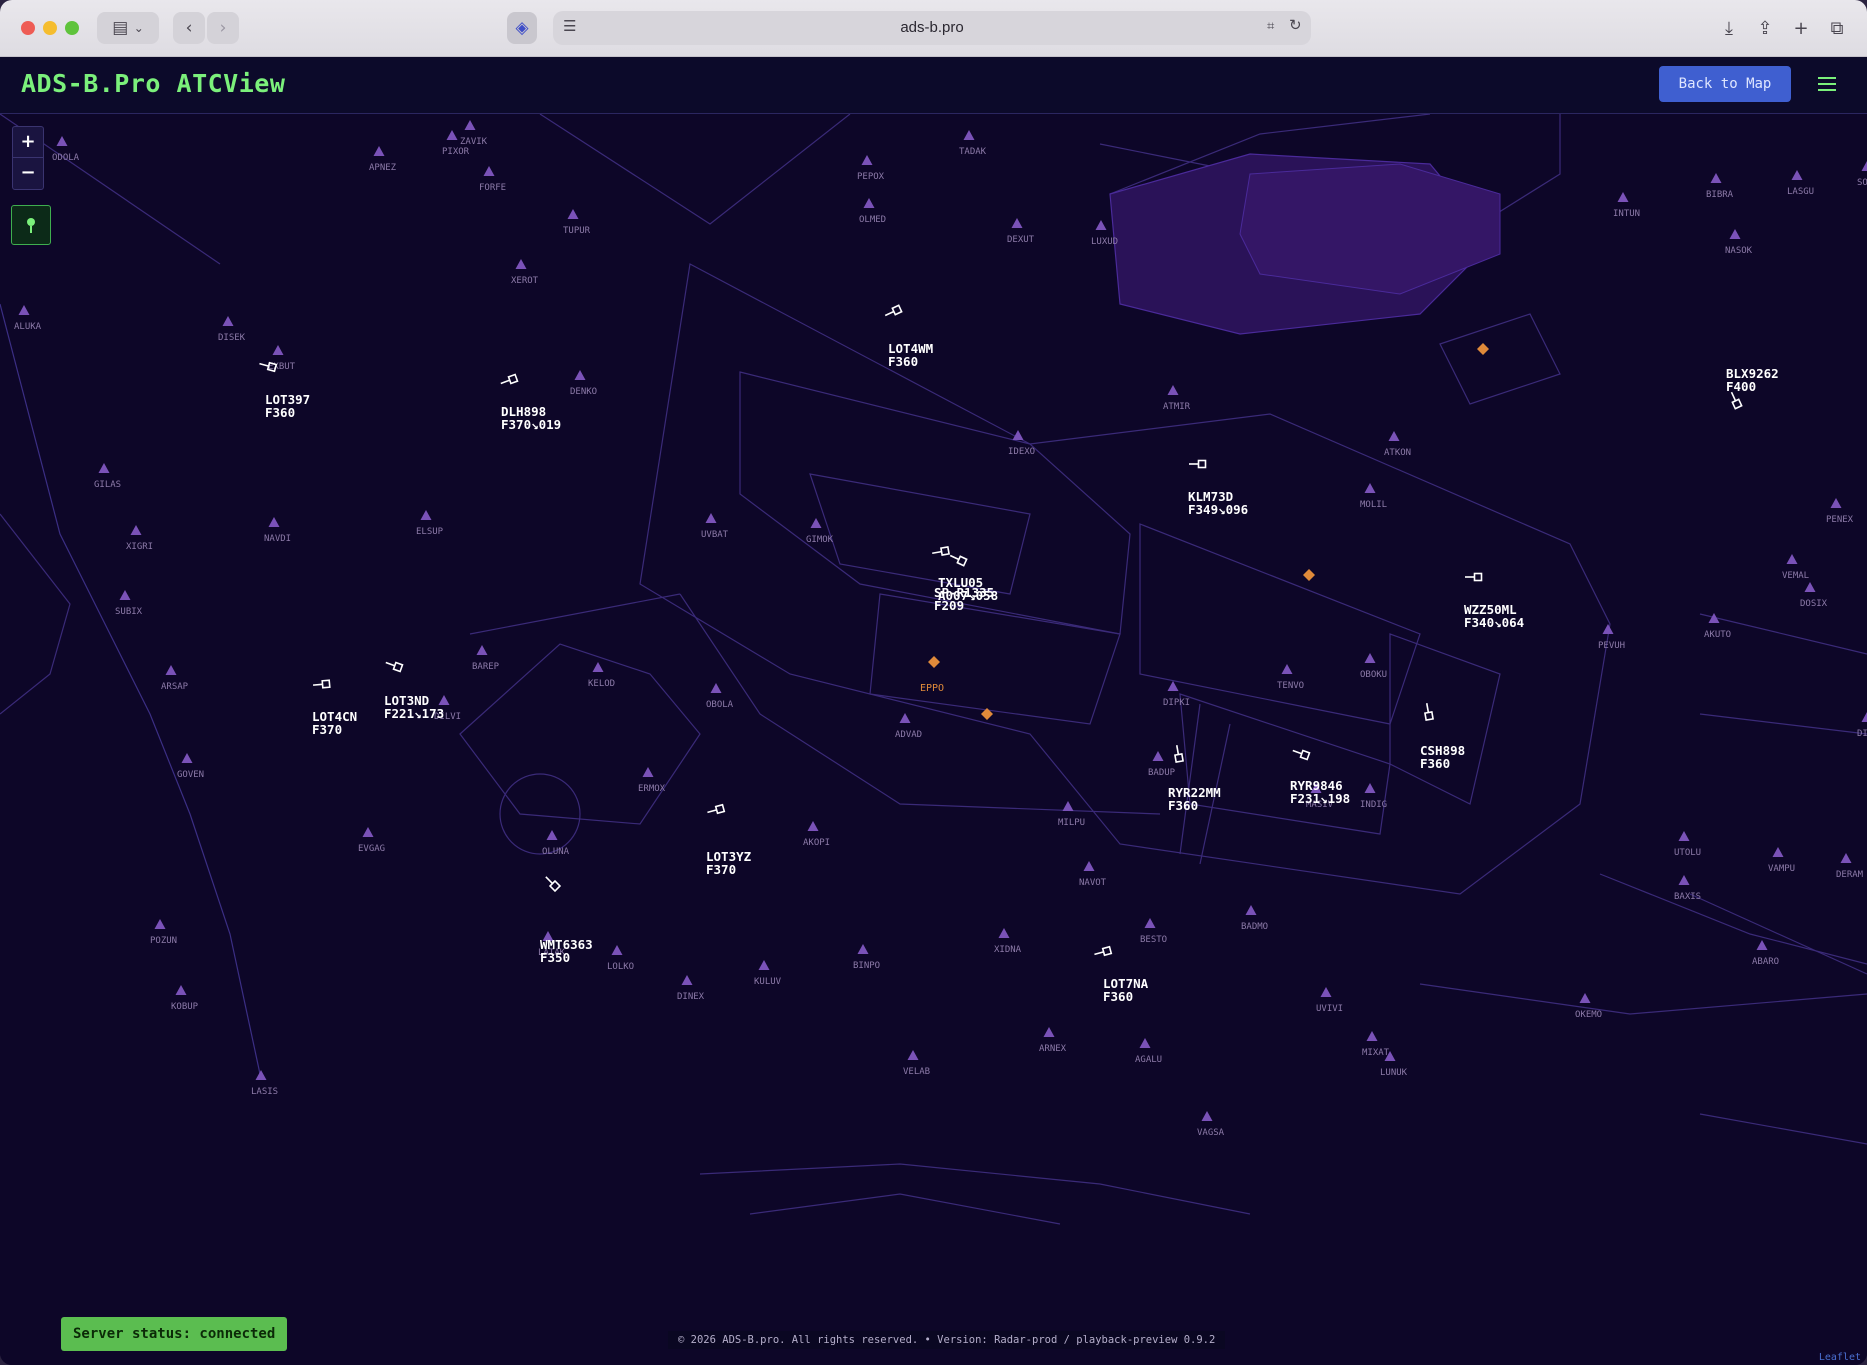 The height and width of the screenshot is (1365, 1867). Describe the element at coordinates (816, 843) in the screenshot. I see `fix-label: AKOPI` at that location.